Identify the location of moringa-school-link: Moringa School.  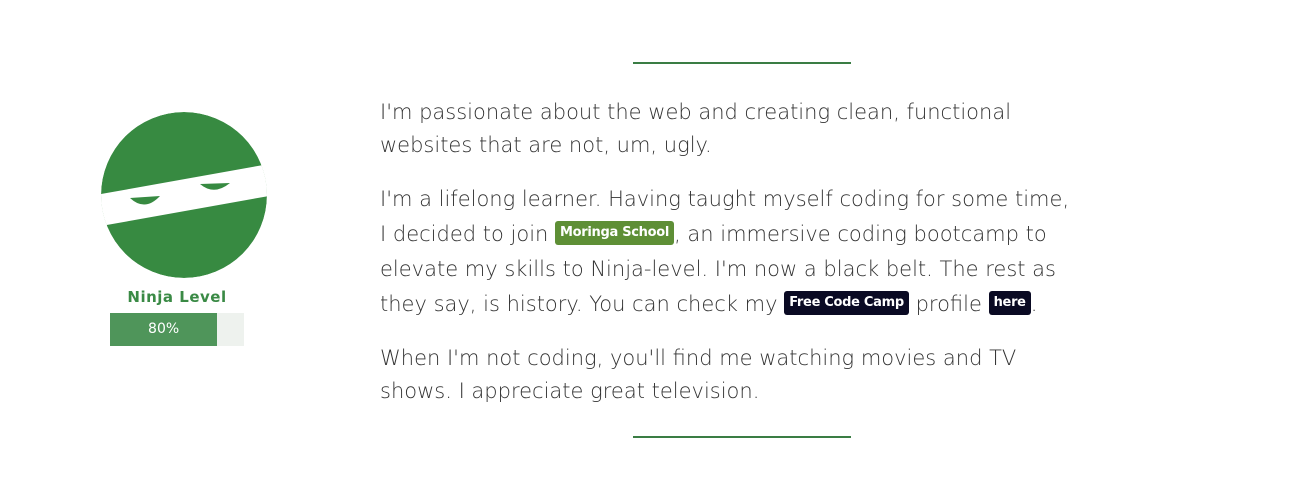
(615, 233).